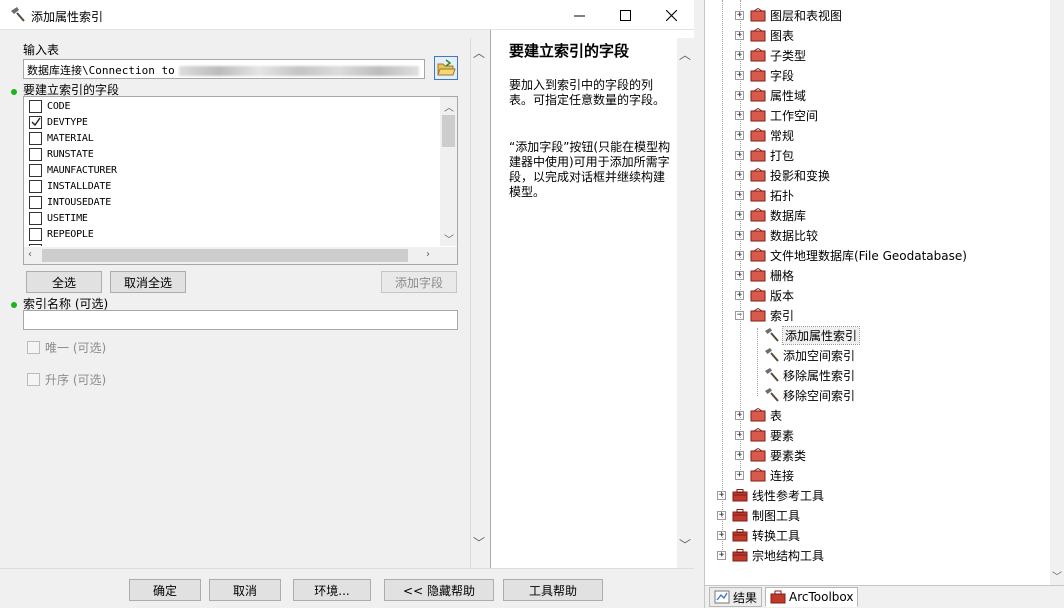 Image resolution: width=1064 pixels, height=608 pixels. Describe the element at coordinates (782, 175) in the screenshot. I see `toolbox-toolset-item: + 投影和变换` at that location.